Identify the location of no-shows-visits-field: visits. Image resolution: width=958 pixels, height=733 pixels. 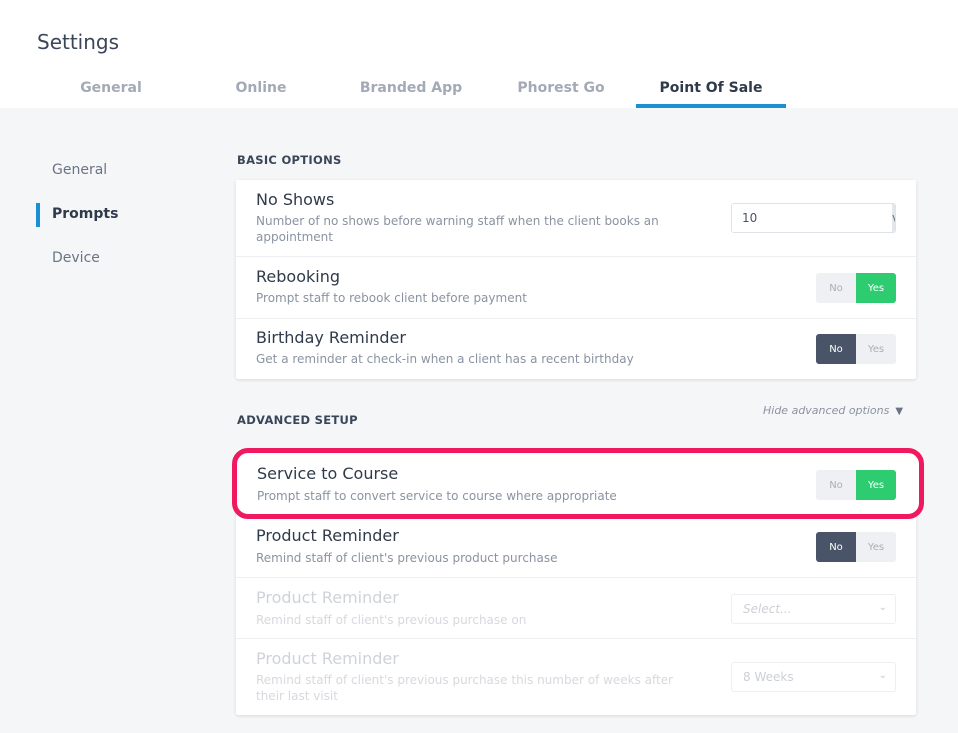
(813, 218).